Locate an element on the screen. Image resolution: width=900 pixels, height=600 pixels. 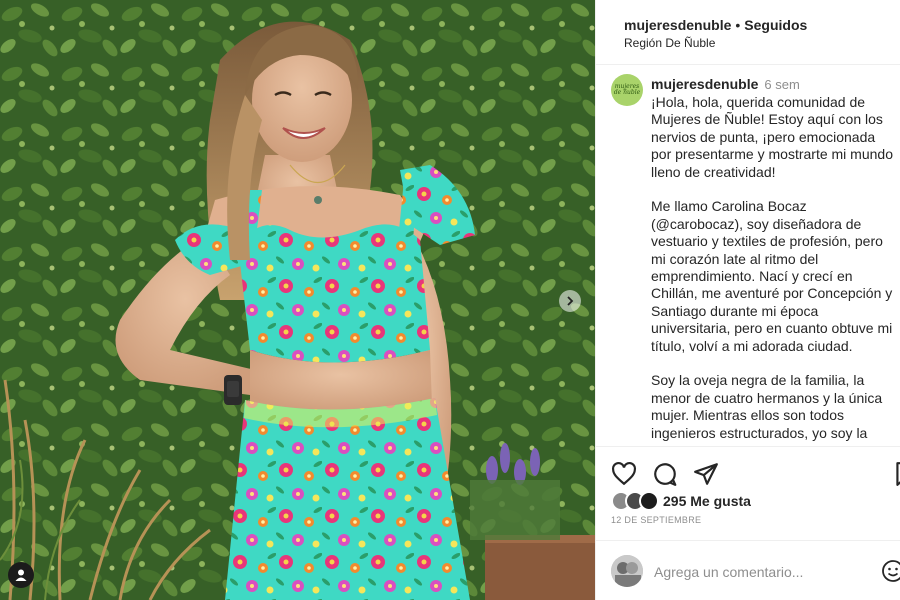
post-date: 12 DE SEPTIEMBRE is located at coordinates (656, 520).